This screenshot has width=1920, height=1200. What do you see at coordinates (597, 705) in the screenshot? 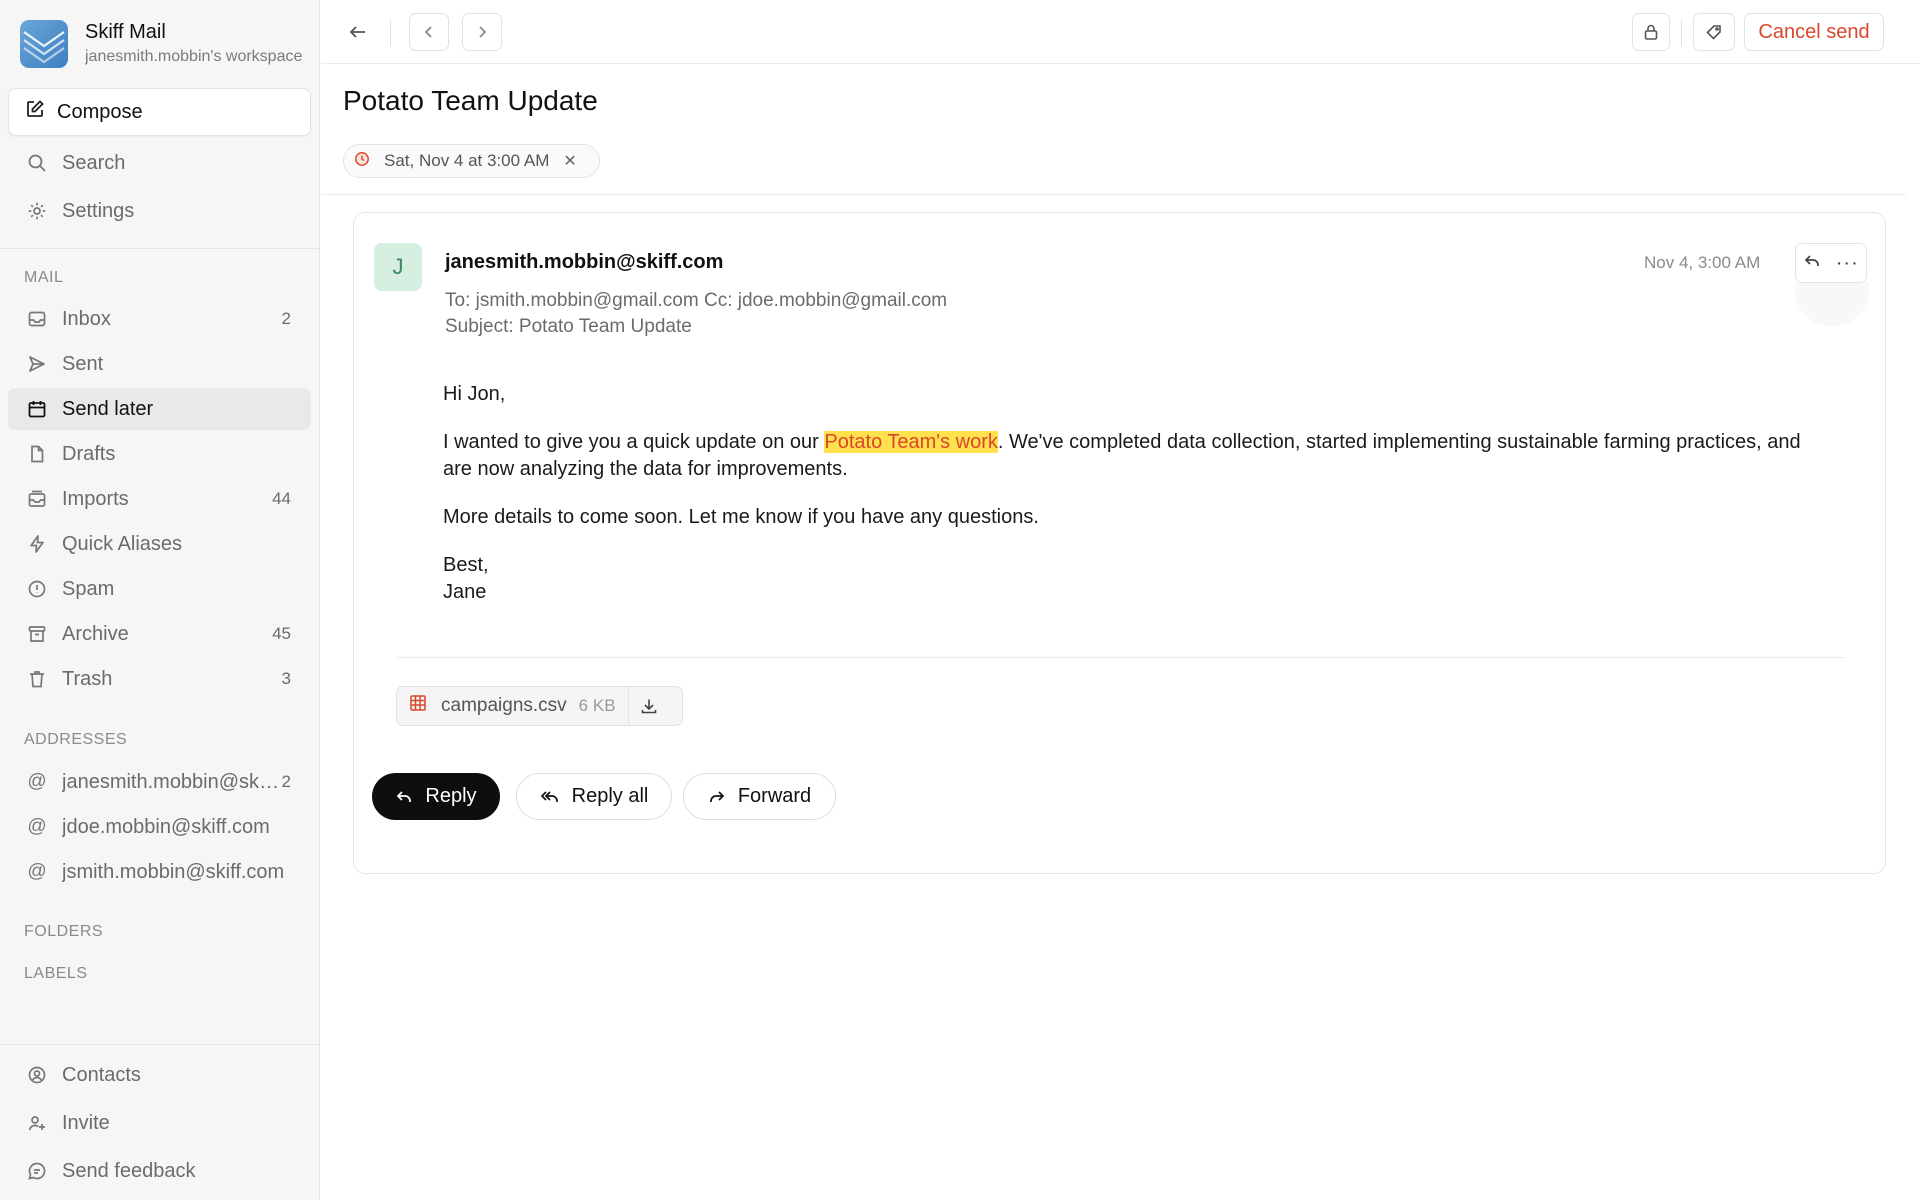
I see `attachment-size: 6 KB` at bounding box center [597, 705].